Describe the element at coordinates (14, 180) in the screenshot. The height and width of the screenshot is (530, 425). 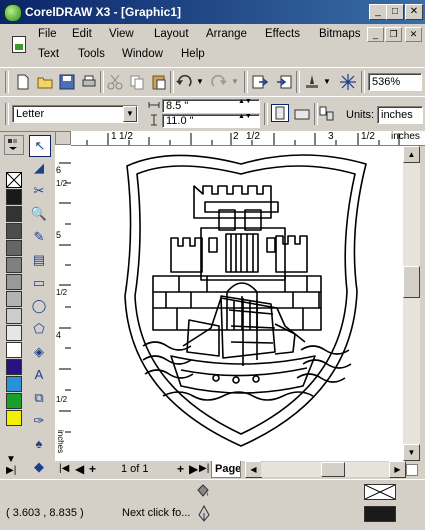
I see `swatch-none` at that location.